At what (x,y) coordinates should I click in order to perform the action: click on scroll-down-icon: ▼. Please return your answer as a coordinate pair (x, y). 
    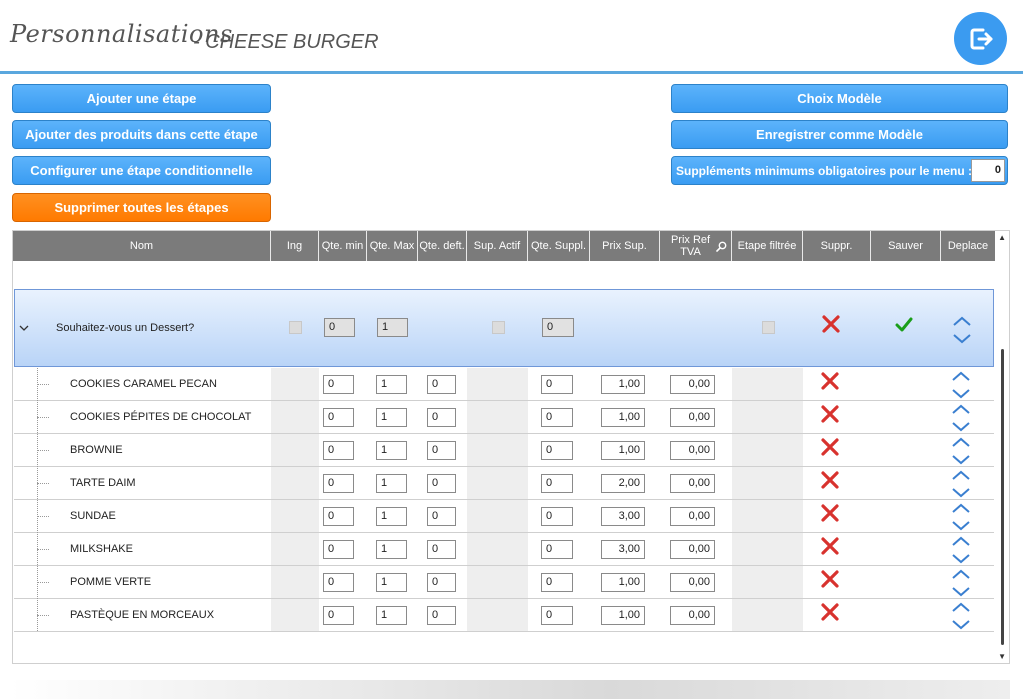
    Looking at the image, I should click on (1002, 656).